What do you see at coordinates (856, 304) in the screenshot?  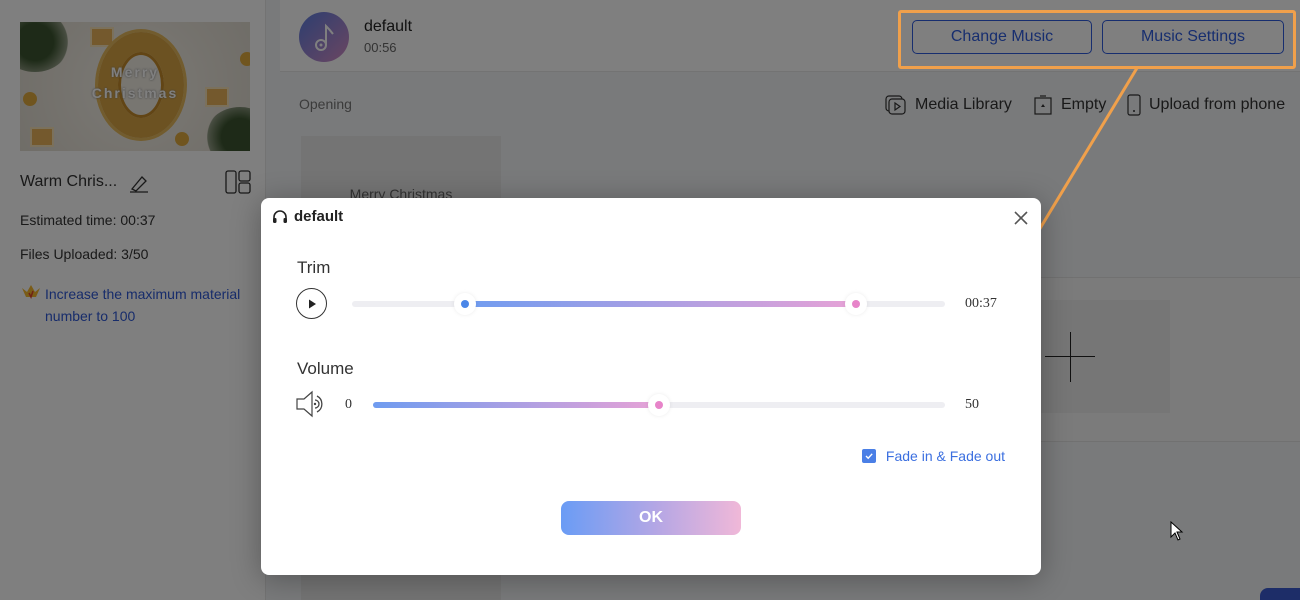 I see `trim-end-handle` at bounding box center [856, 304].